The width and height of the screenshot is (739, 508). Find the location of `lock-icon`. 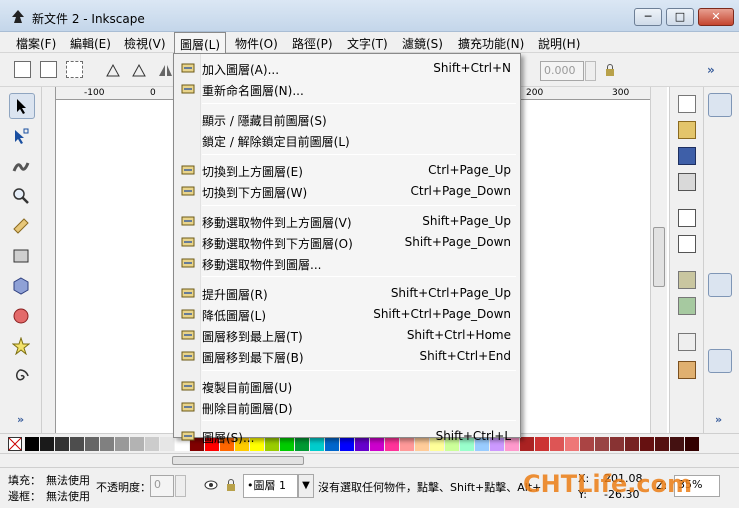

lock-icon is located at coordinates (610, 70).